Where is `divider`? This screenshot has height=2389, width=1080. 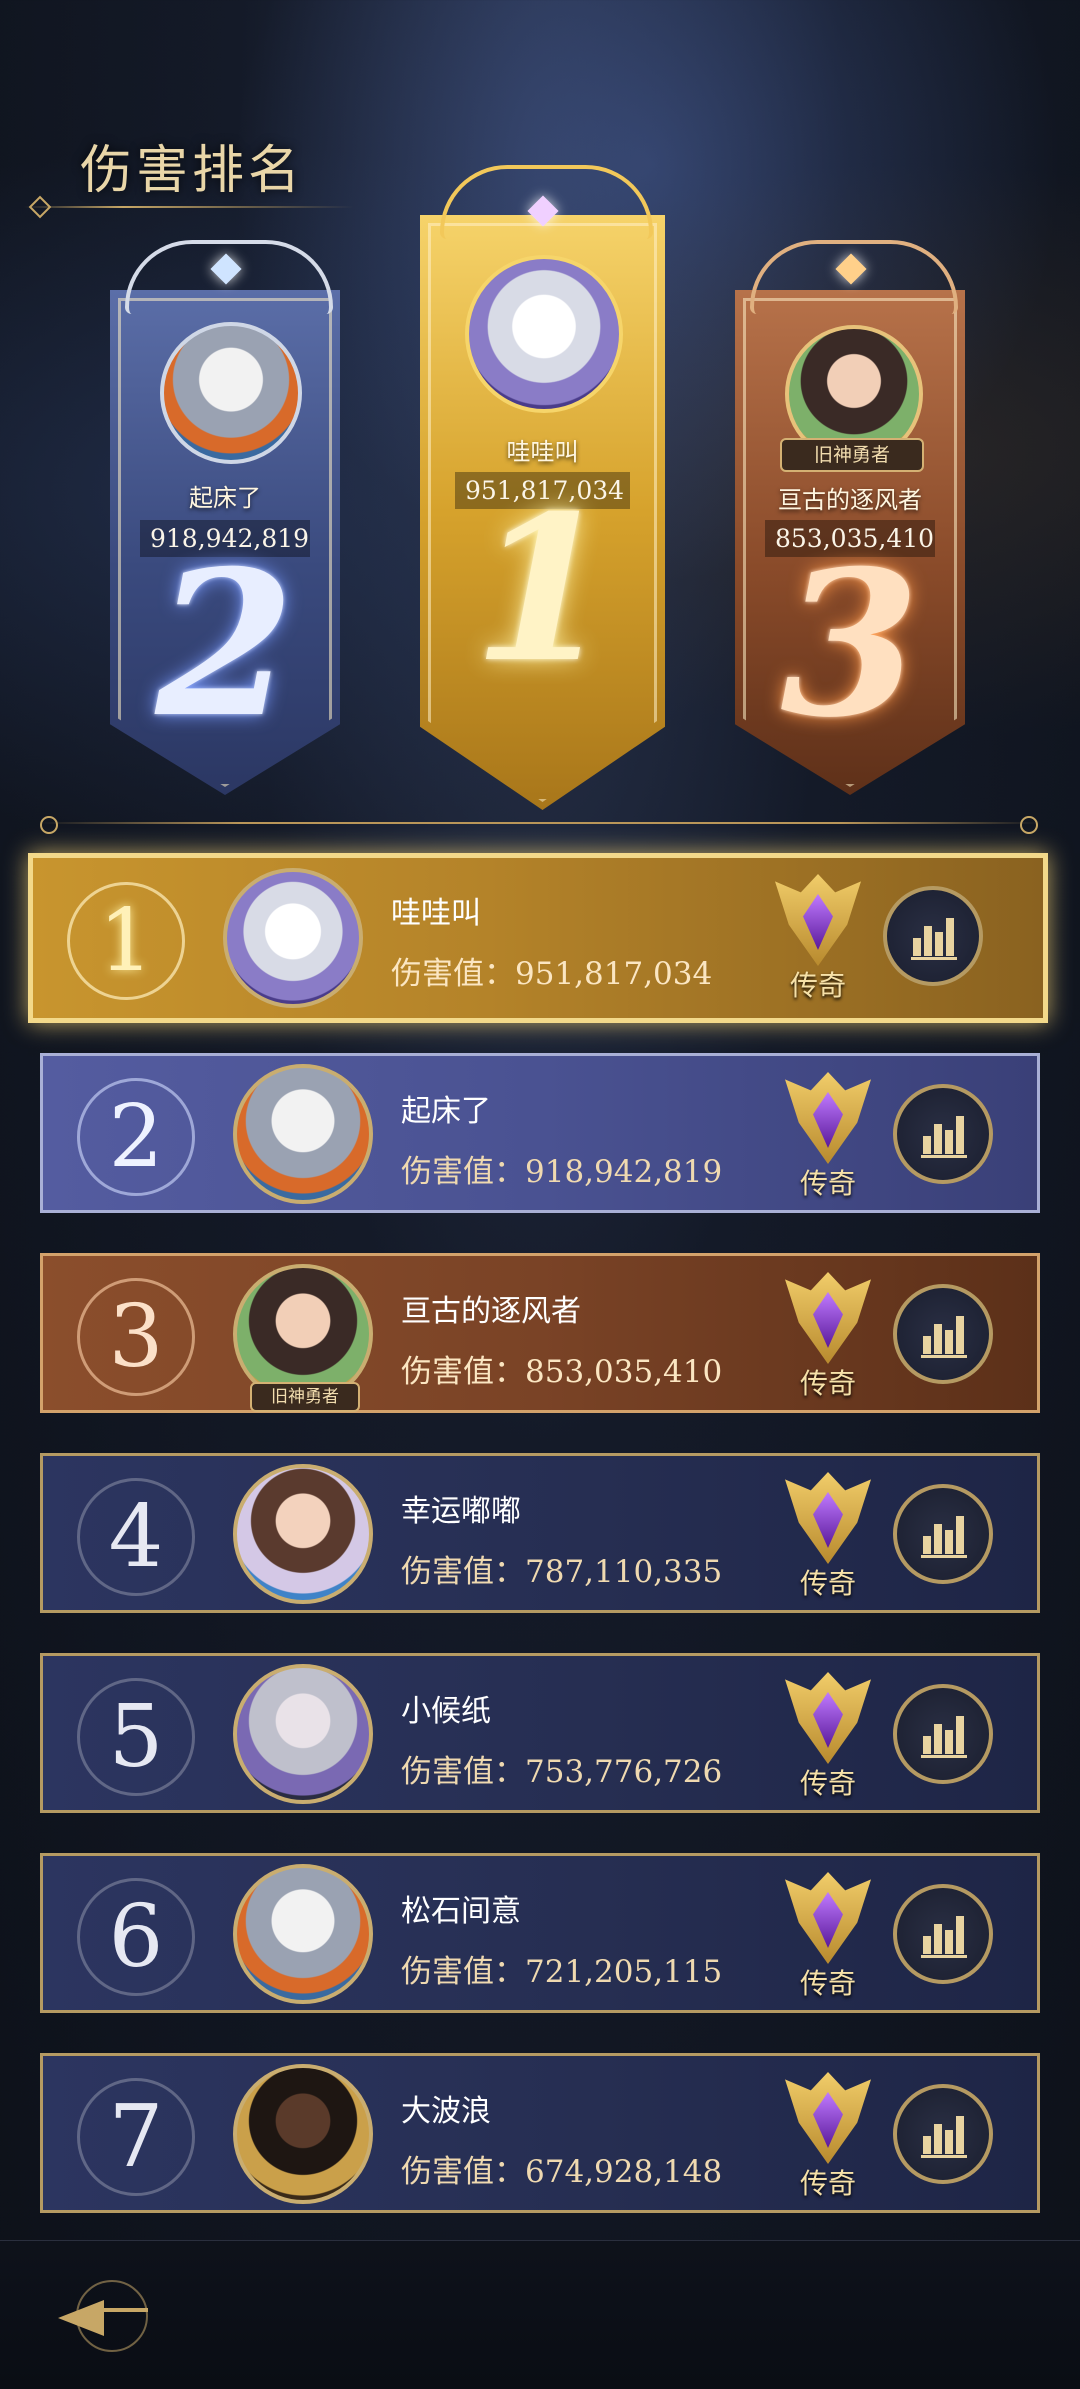 divider is located at coordinates (540, 823).